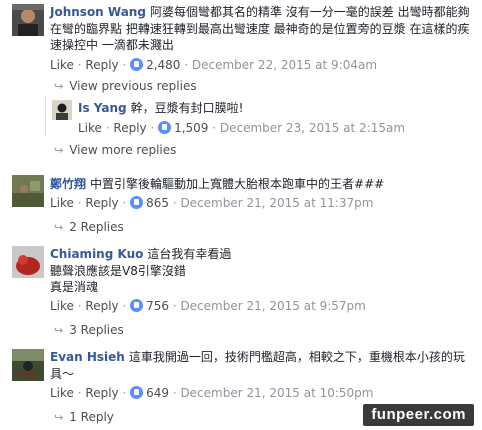  I want to click on comment-timestamp: December 21, 2015 at 10:50pm, so click(276, 393).